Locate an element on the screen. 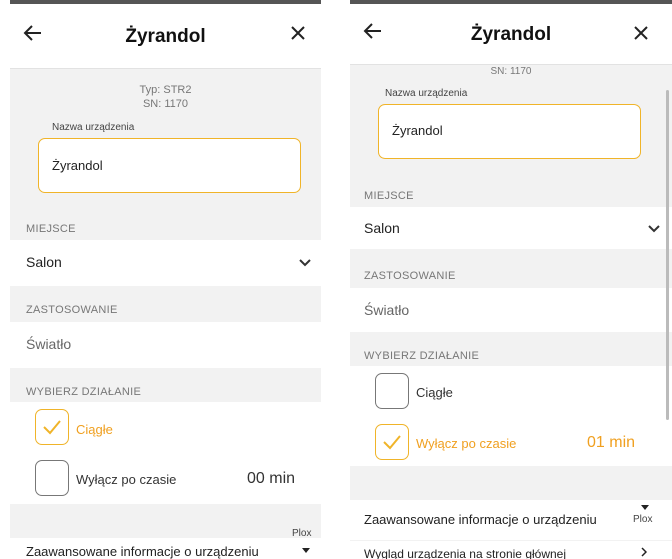 This screenshot has height=559, width=672. chevron-right-icon is located at coordinates (644, 552).